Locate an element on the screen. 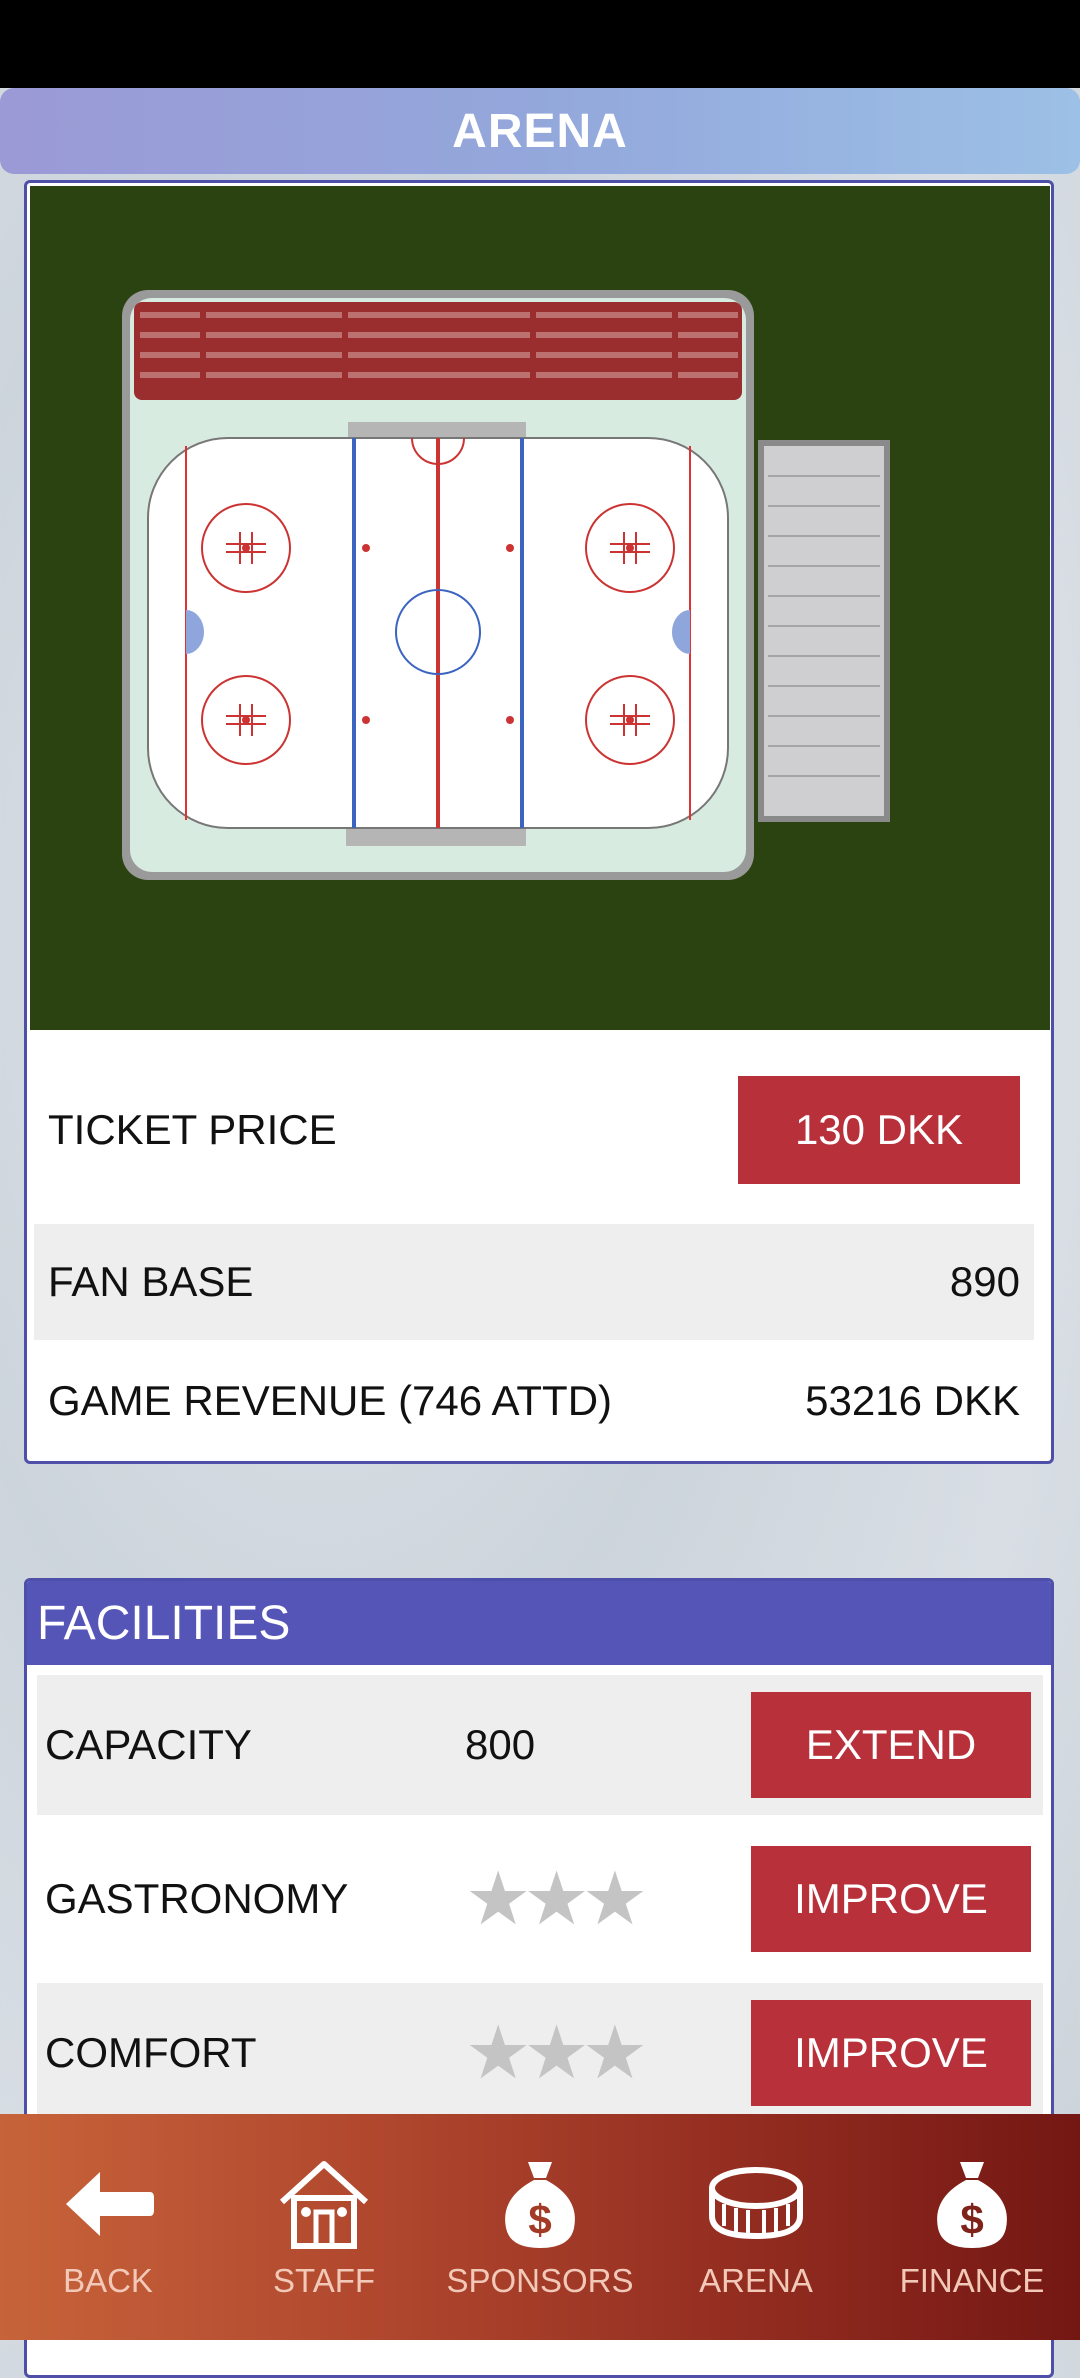 The image size is (1080, 2378). facility-row-comfort: COMFORT ★★★ IMPROVE is located at coordinates (540, 2053).